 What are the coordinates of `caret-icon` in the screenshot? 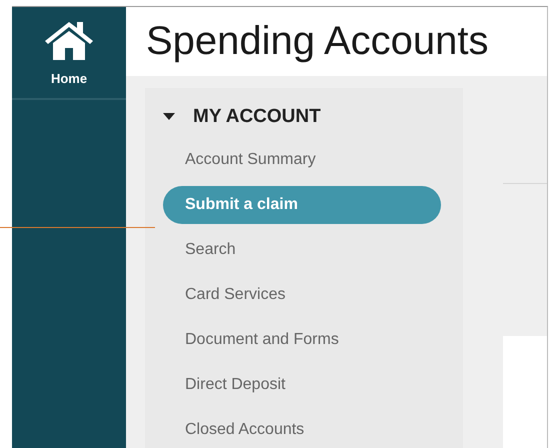 It's located at (169, 117).